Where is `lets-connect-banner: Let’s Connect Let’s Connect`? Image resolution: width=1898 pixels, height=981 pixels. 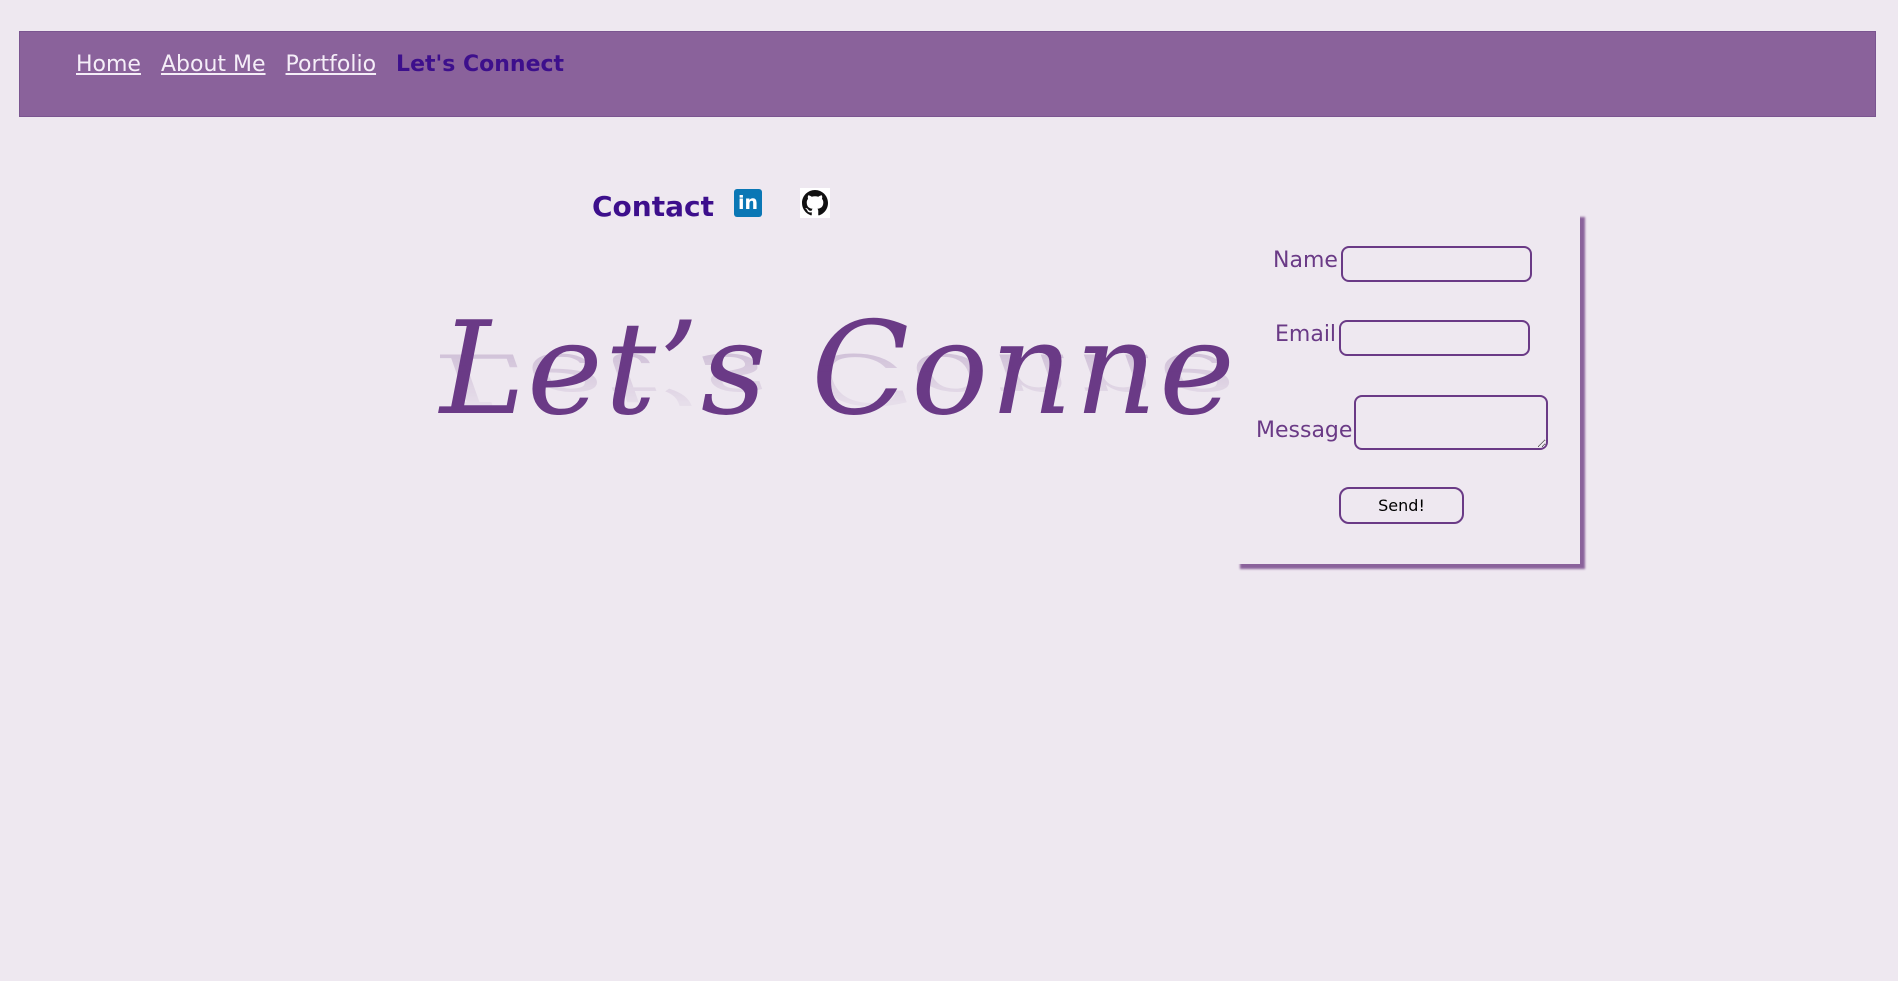 lets-connect-banner: Let’s Connect Let’s Connect is located at coordinates (902, 430).